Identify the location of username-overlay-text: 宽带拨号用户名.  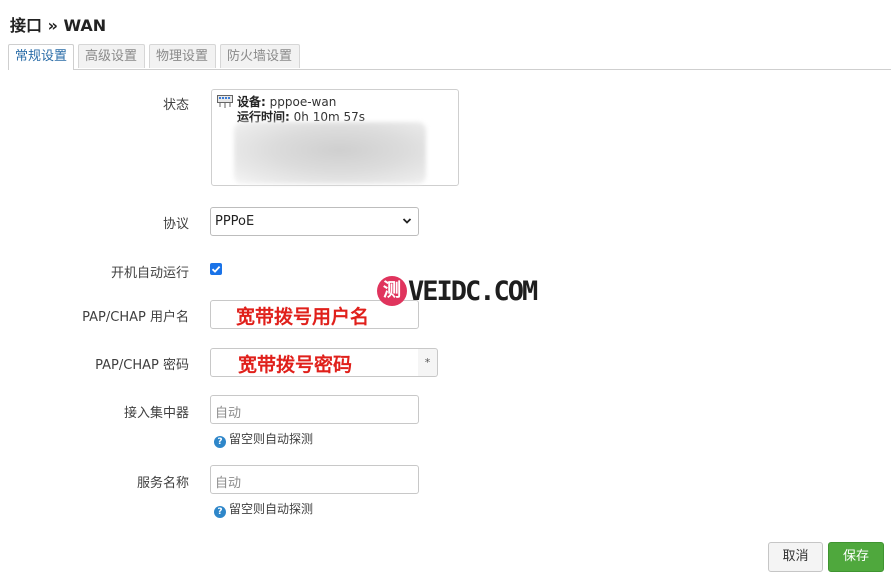
(303, 317).